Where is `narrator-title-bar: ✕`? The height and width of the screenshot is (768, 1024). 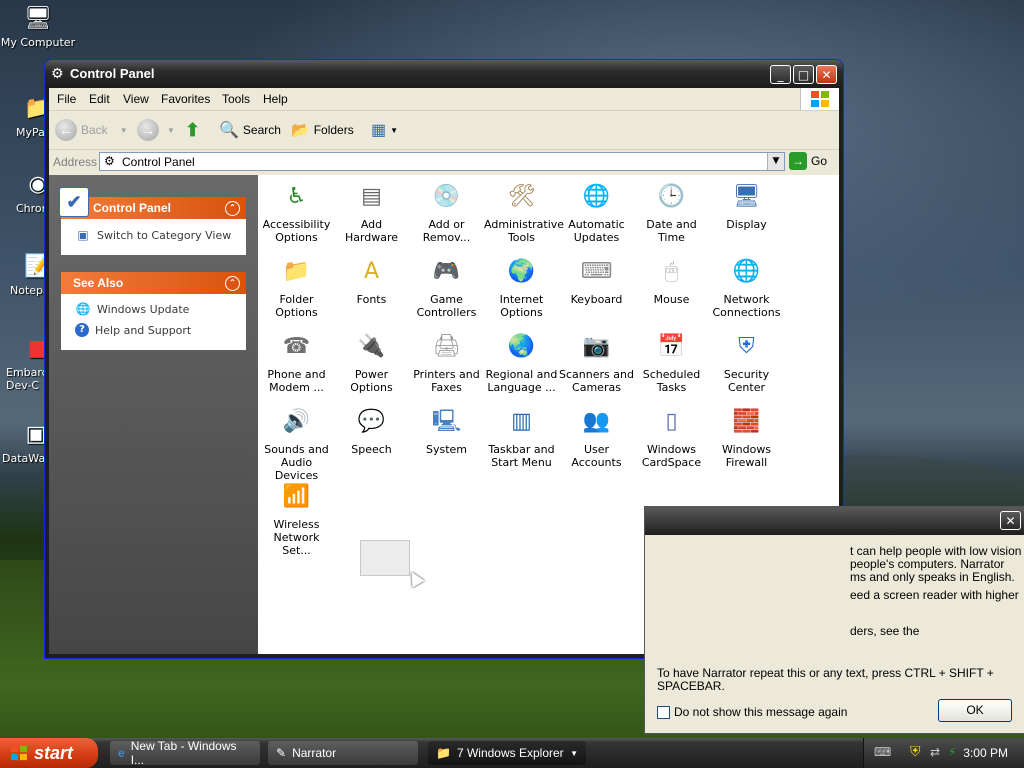 narrator-title-bar: ✕ is located at coordinates (834, 521).